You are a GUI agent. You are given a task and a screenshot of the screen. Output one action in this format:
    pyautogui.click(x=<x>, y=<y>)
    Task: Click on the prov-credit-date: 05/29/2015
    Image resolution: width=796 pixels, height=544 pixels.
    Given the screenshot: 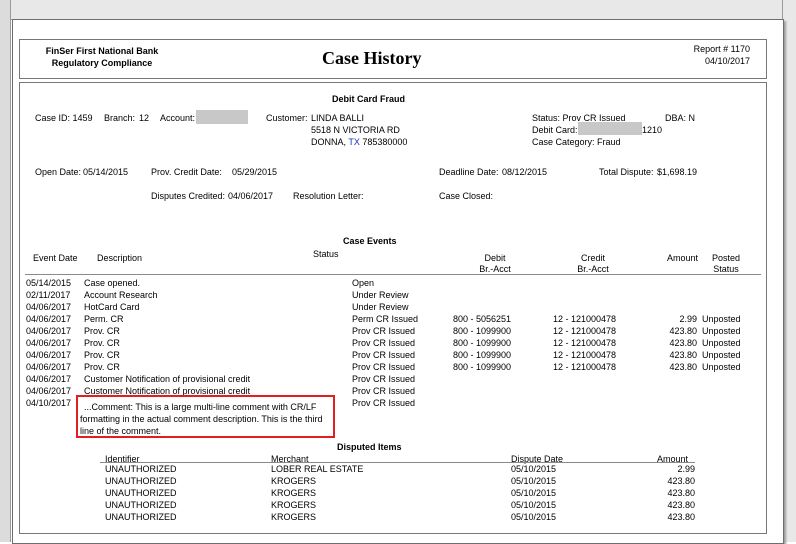 What is the action you would take?
    pyautogui.click(x=255, y=172)
    